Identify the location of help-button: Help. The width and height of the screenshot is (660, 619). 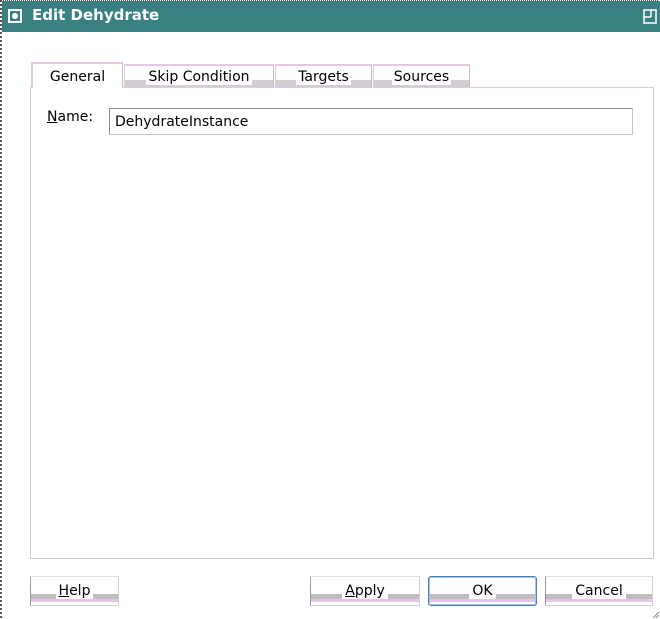
(74, 591).